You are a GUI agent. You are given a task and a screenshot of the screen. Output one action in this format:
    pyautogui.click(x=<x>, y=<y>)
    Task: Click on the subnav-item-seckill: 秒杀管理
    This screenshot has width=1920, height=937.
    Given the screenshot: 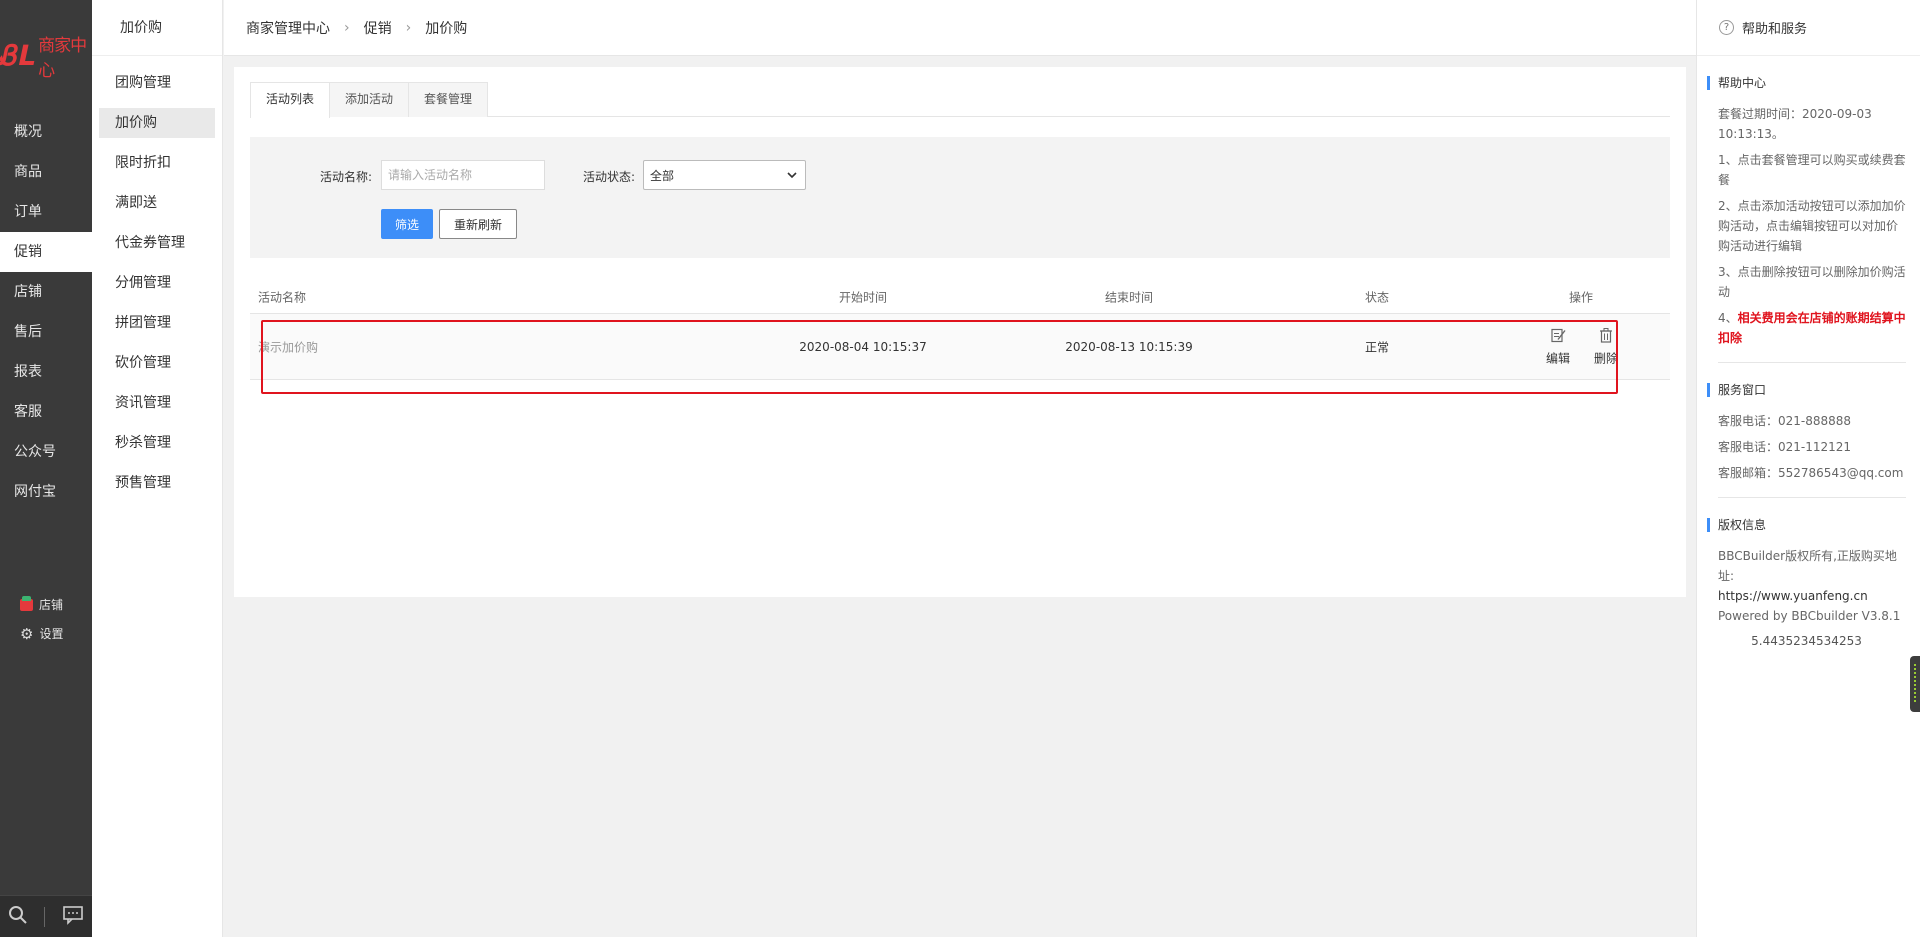 What is the action you would take?
    pyautogui.click(x=157, y=443)
    